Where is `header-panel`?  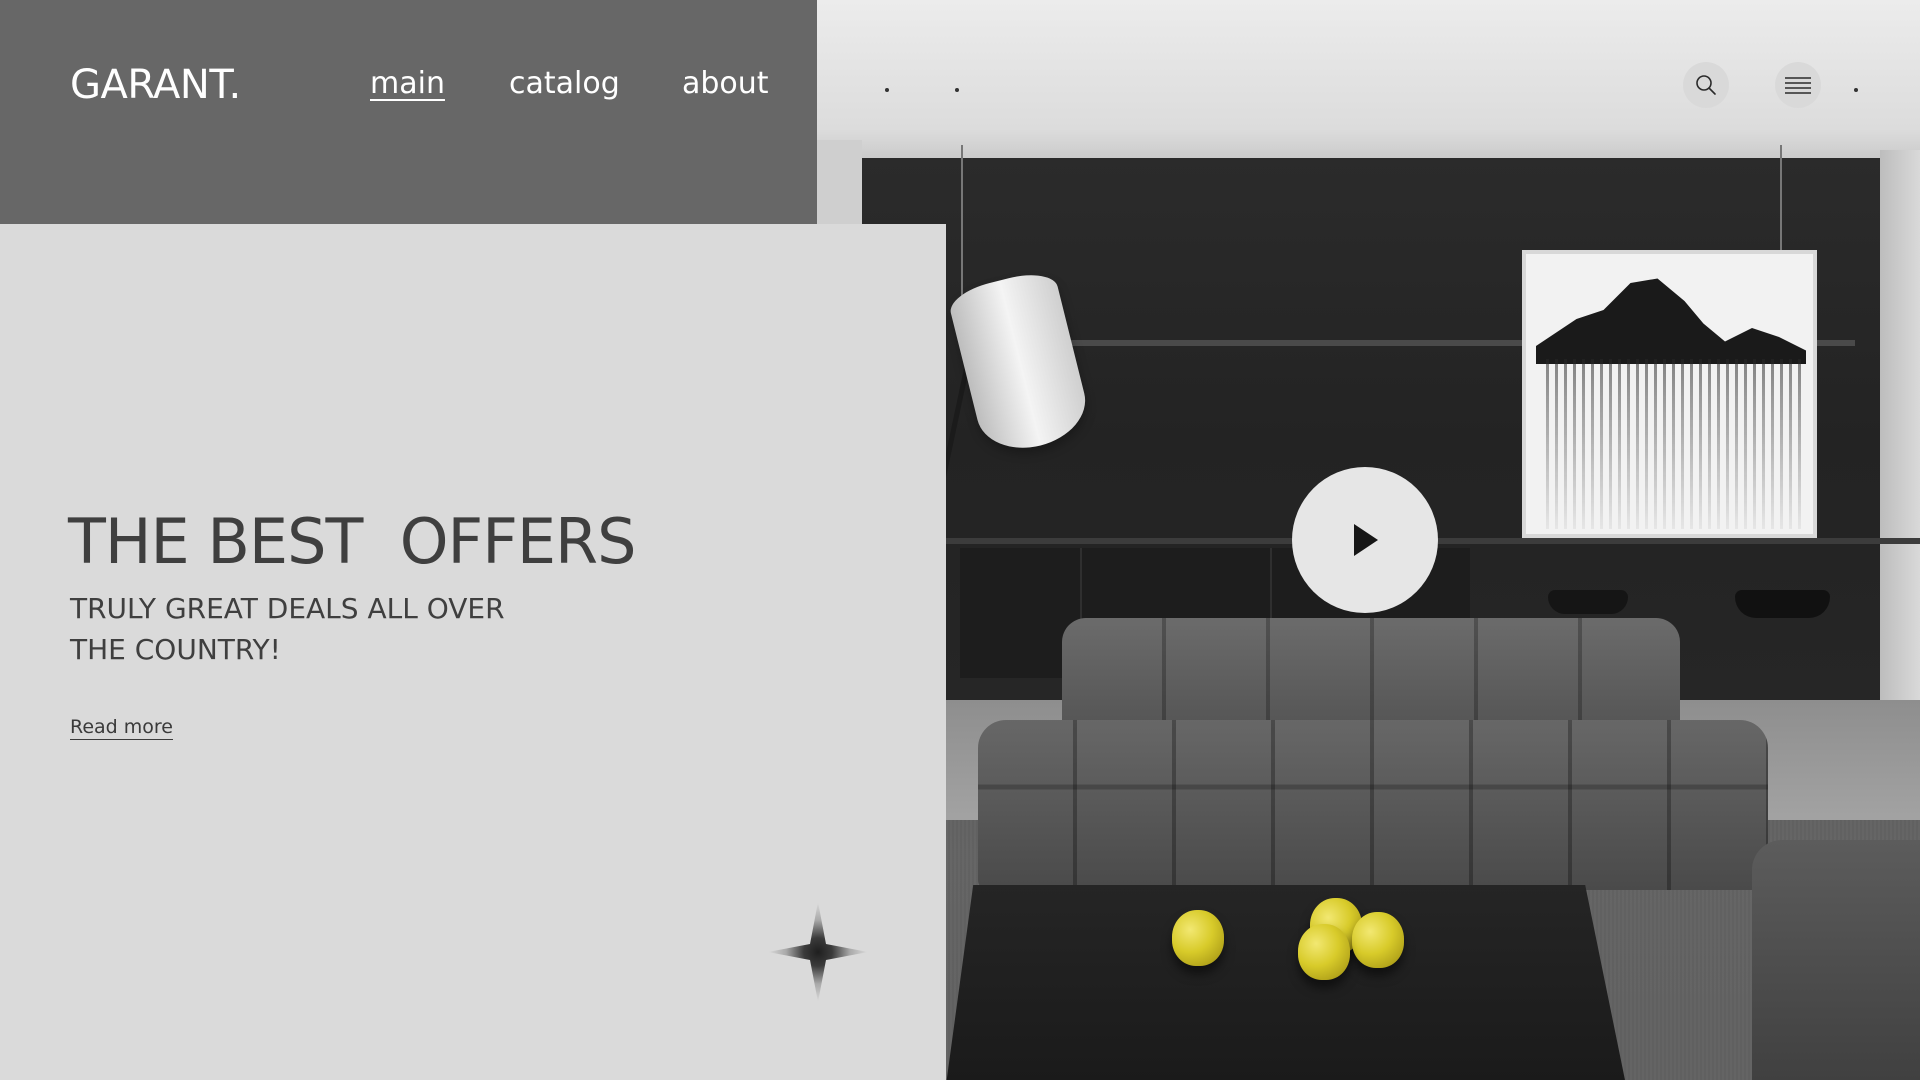 header-panel is located at coordinates (408, 112).